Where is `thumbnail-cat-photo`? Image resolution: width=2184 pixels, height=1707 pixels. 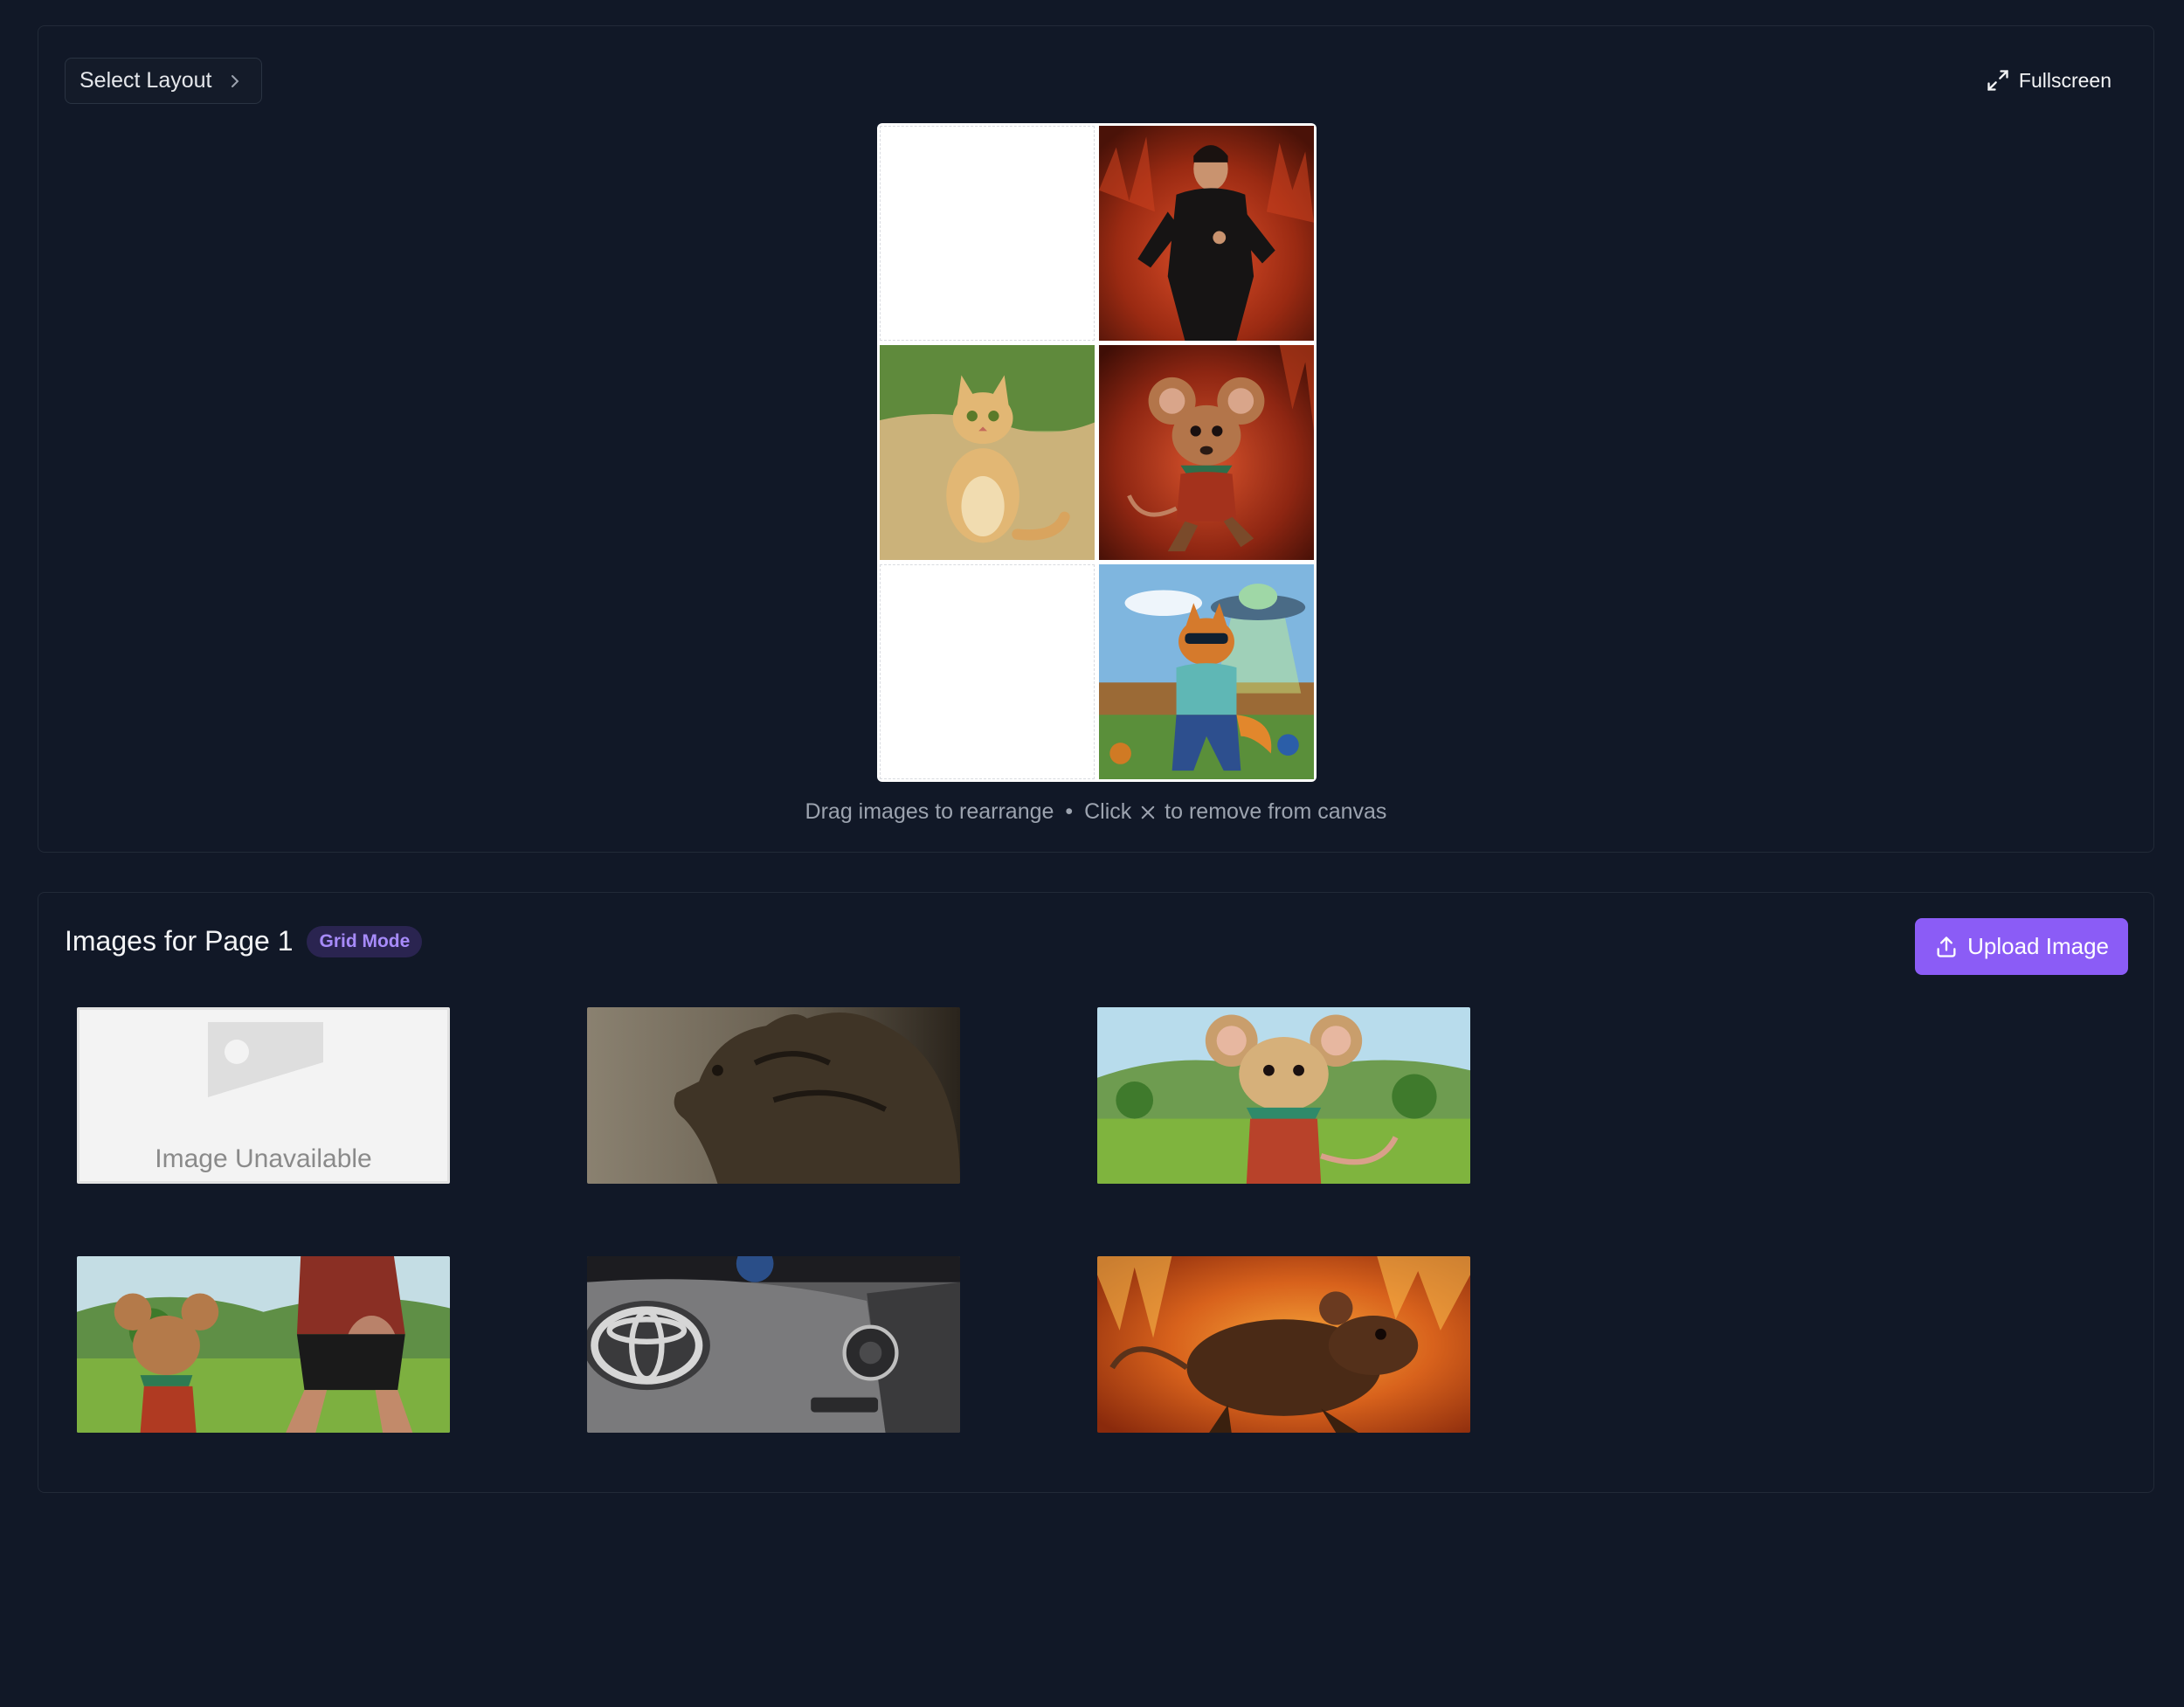 thumbnail-cat-photo is located at coordinates (773, 1095).